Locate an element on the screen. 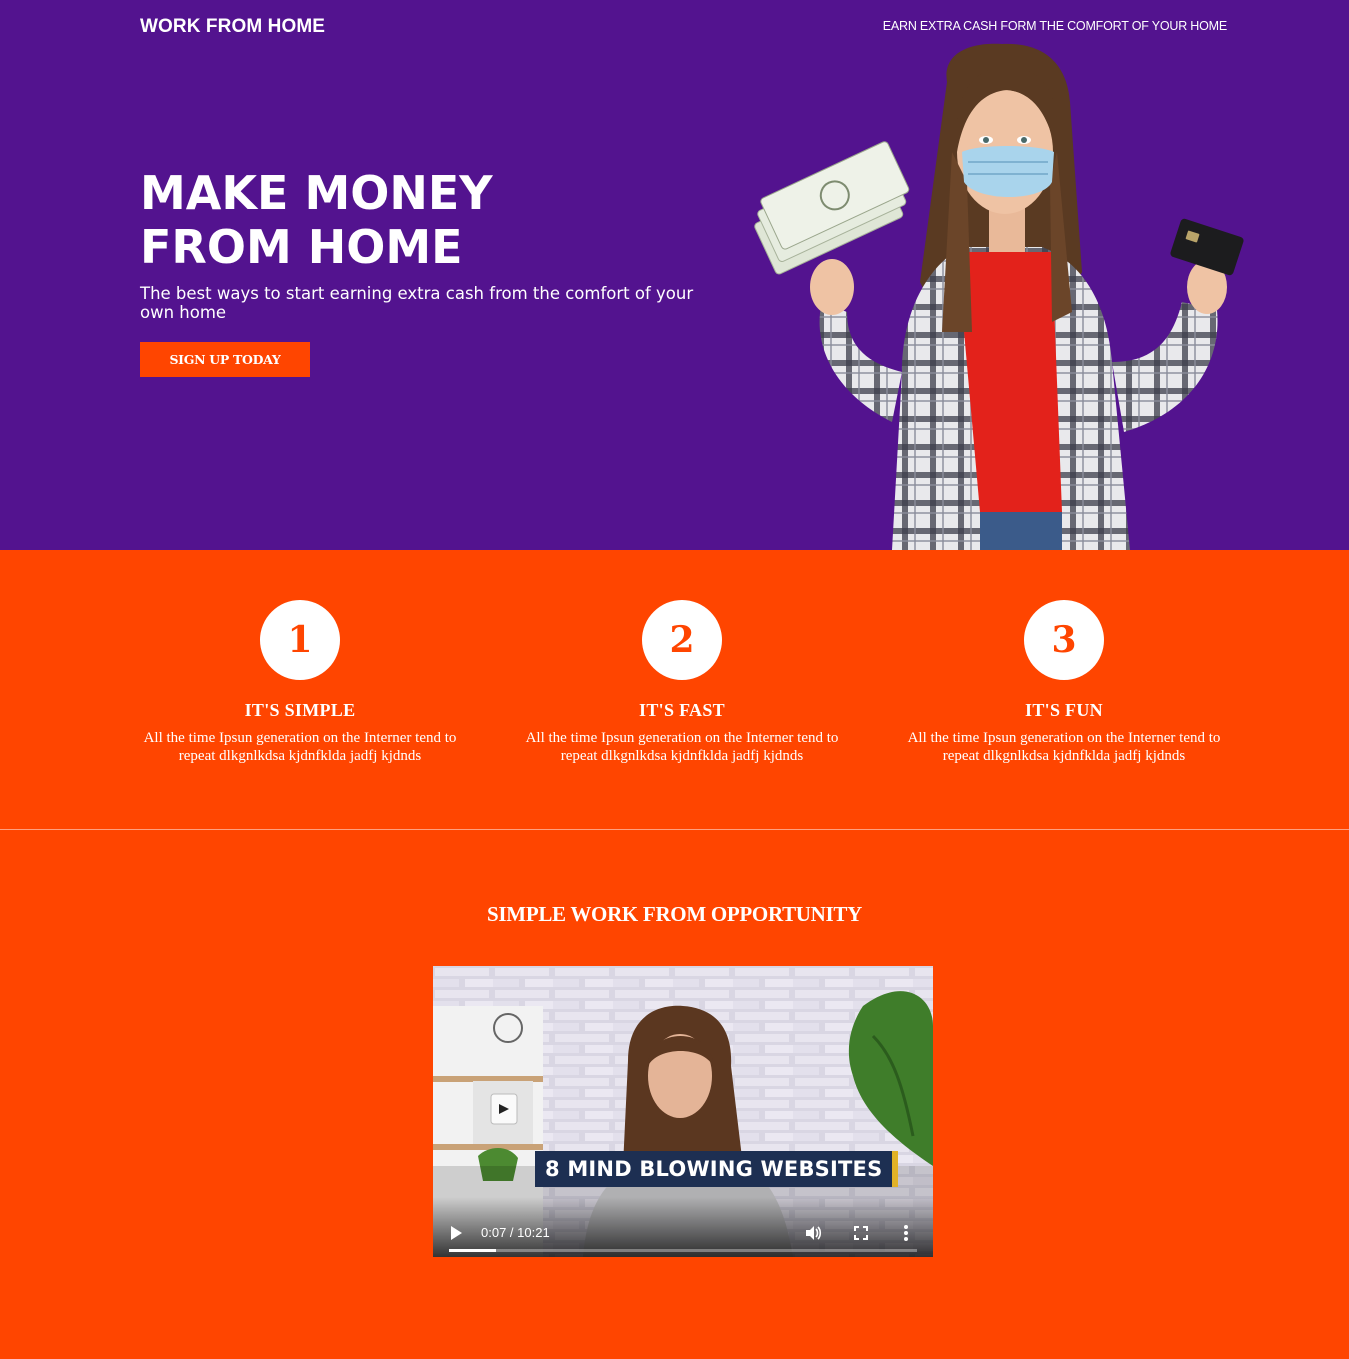  feature-title: IT'S SIMPLE is located at coordinates (300, 710).